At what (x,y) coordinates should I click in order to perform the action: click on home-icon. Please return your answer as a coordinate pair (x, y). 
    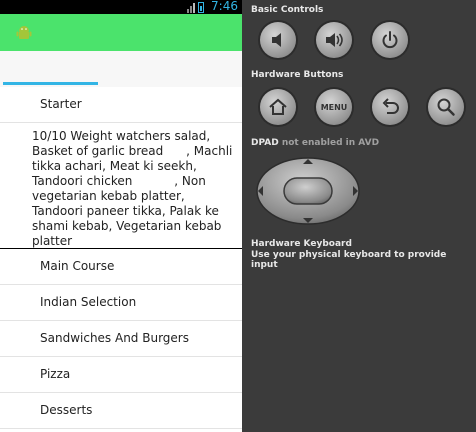
    Looking at the image, I should click on (278, 106).